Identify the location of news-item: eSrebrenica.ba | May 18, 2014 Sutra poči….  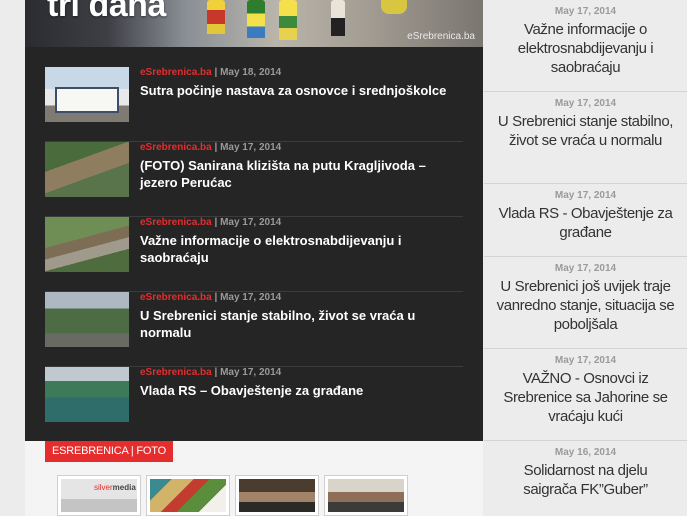
(254, 104).